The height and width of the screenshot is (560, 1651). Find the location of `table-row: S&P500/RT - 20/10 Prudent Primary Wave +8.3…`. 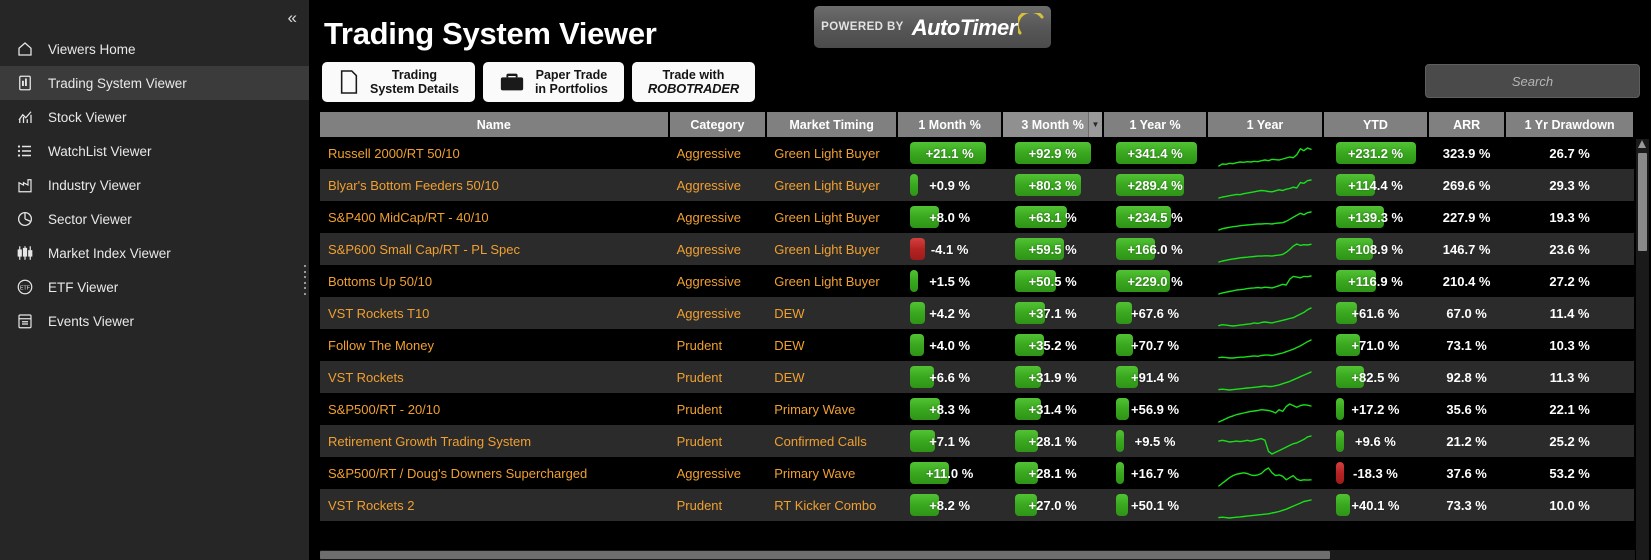

table-row: S&P500/RT - 20/10 Prudent Primary Wave +8.3… is located at coordinates (977, 409).